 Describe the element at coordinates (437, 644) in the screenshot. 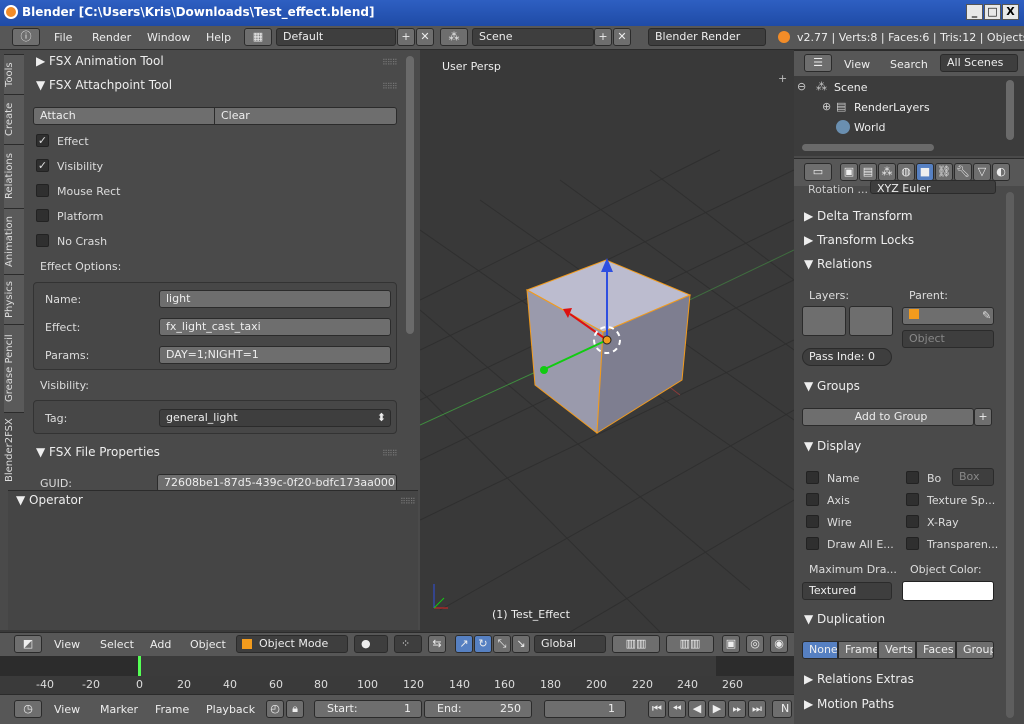

I see `manipulator-icon: ⇆` at that location.